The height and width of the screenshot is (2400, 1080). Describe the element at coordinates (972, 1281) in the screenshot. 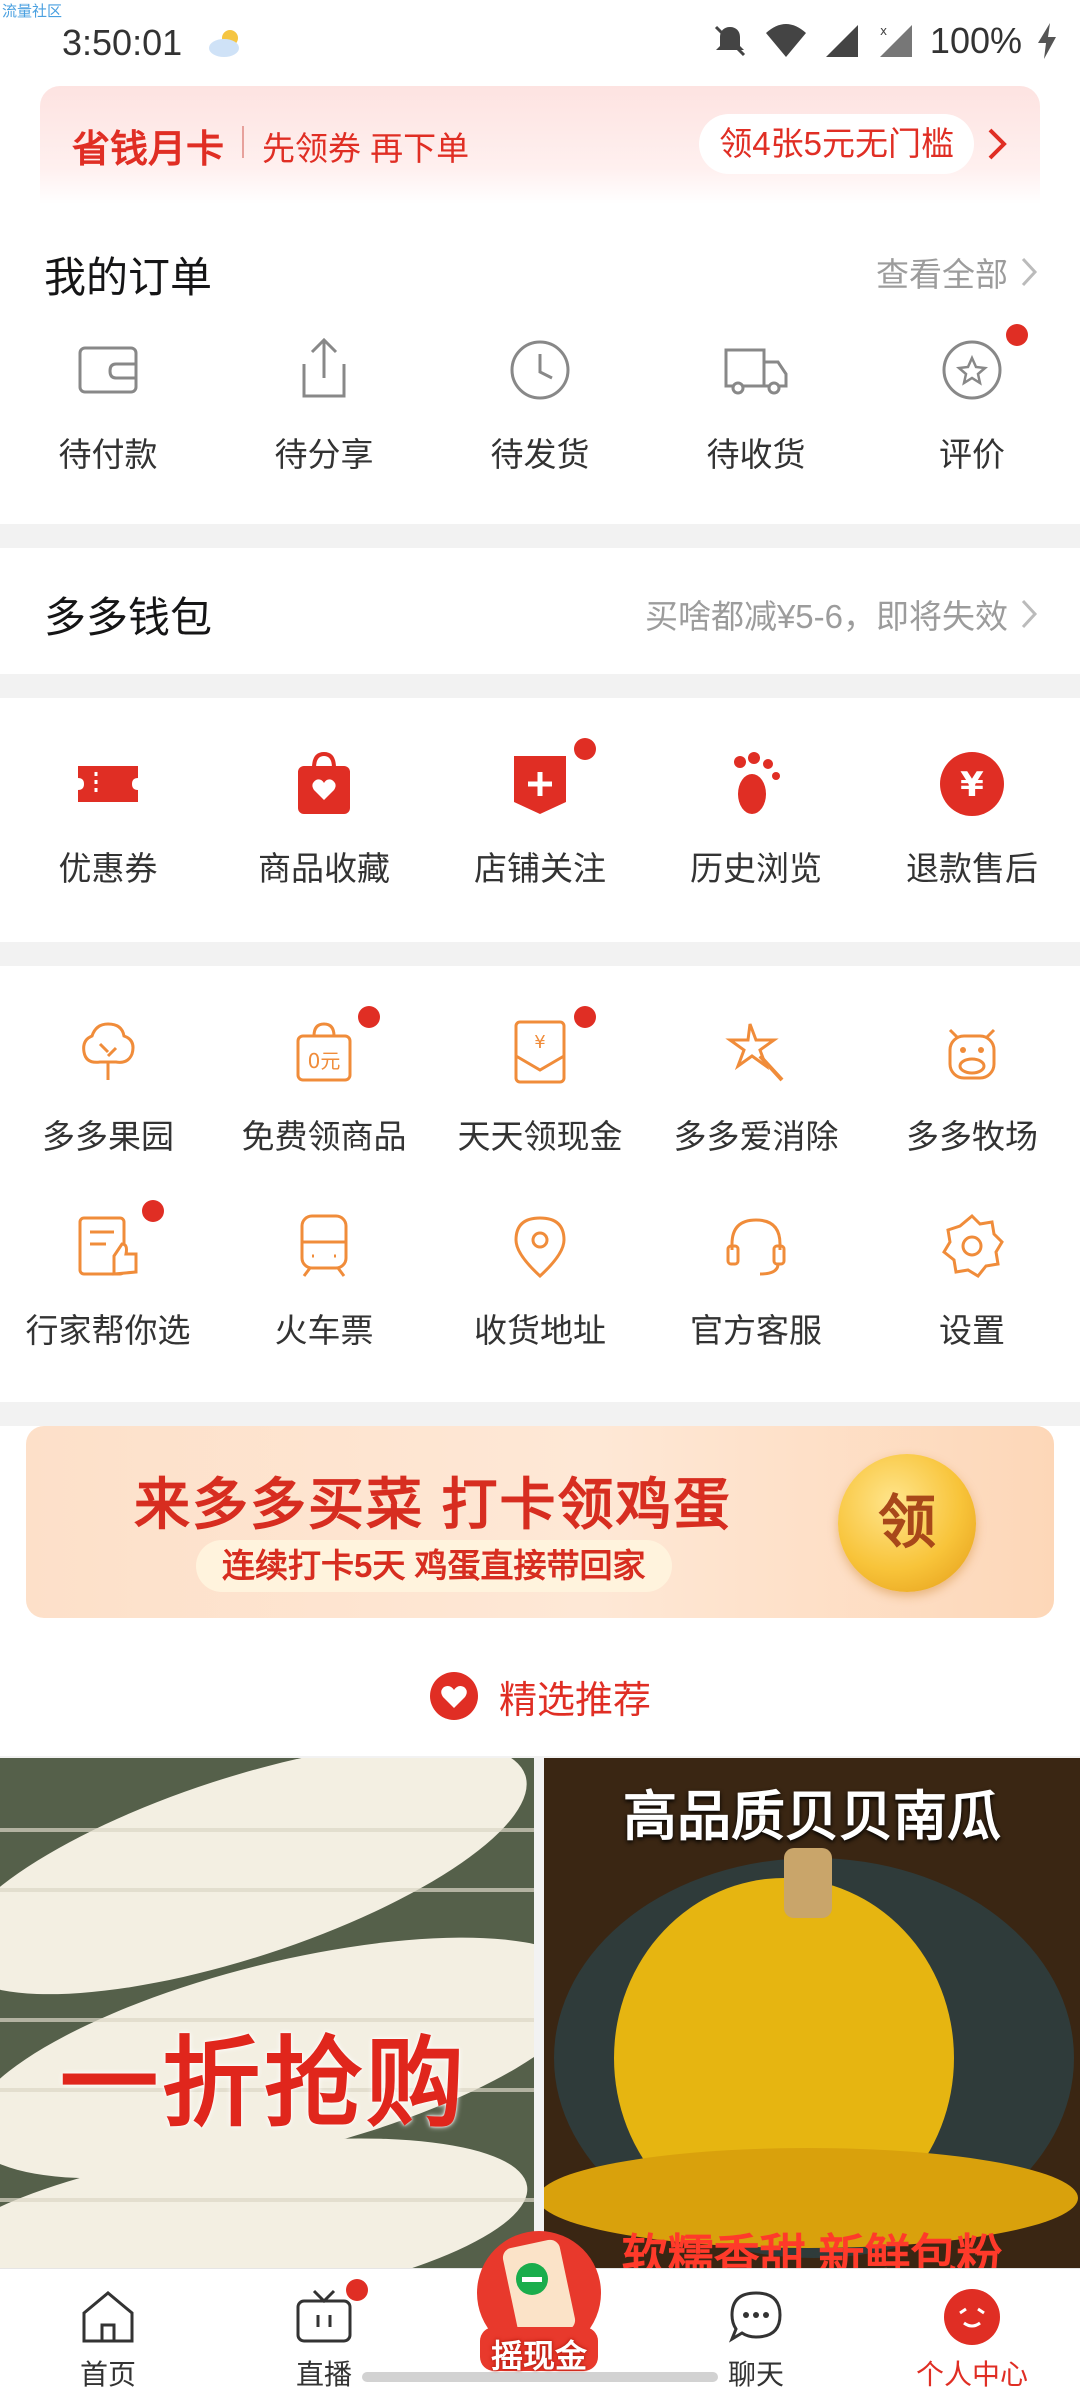

I see `settings-entry: 设置` at that location.